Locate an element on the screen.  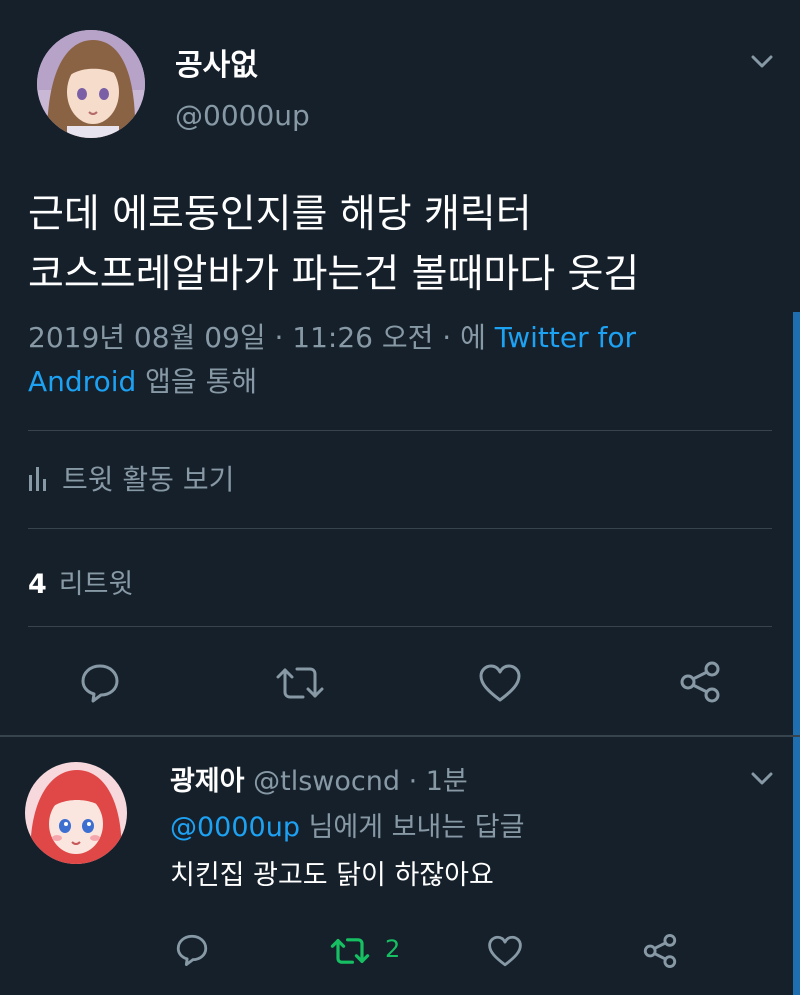
reply-to-suffix: 님에게 보내는 답글 is located at coordinates (416, 827).